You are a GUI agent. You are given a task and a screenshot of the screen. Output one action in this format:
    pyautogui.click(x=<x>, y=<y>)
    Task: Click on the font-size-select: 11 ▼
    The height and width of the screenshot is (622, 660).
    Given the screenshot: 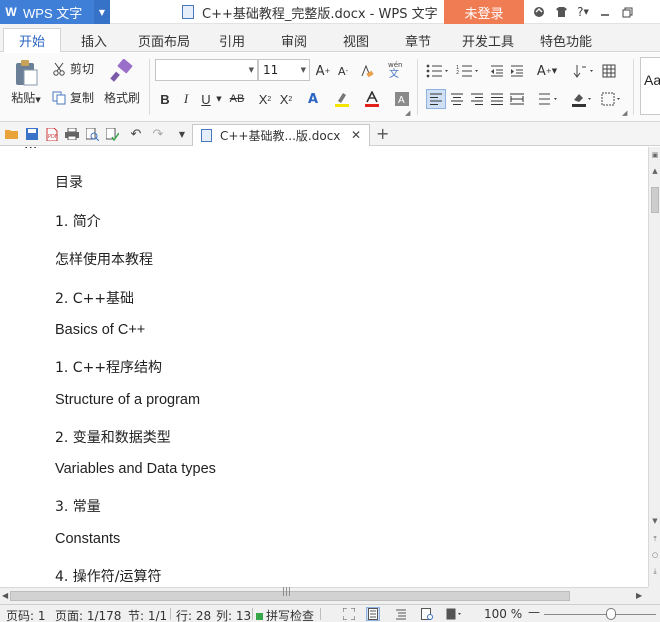 What is the action you would take?
    pyautogui.click(x=284, y=70)
    